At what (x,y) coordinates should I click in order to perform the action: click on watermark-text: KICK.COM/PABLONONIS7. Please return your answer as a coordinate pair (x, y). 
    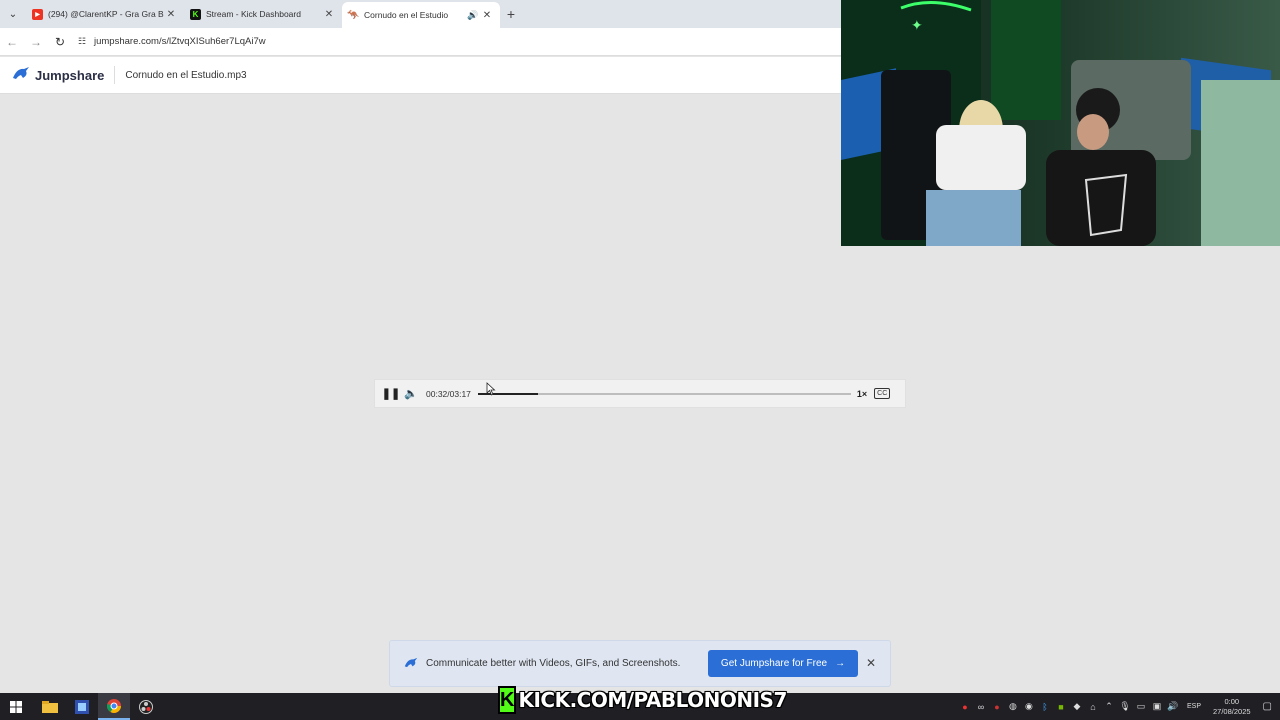
    Looking at the image, I should click on (653, 700).